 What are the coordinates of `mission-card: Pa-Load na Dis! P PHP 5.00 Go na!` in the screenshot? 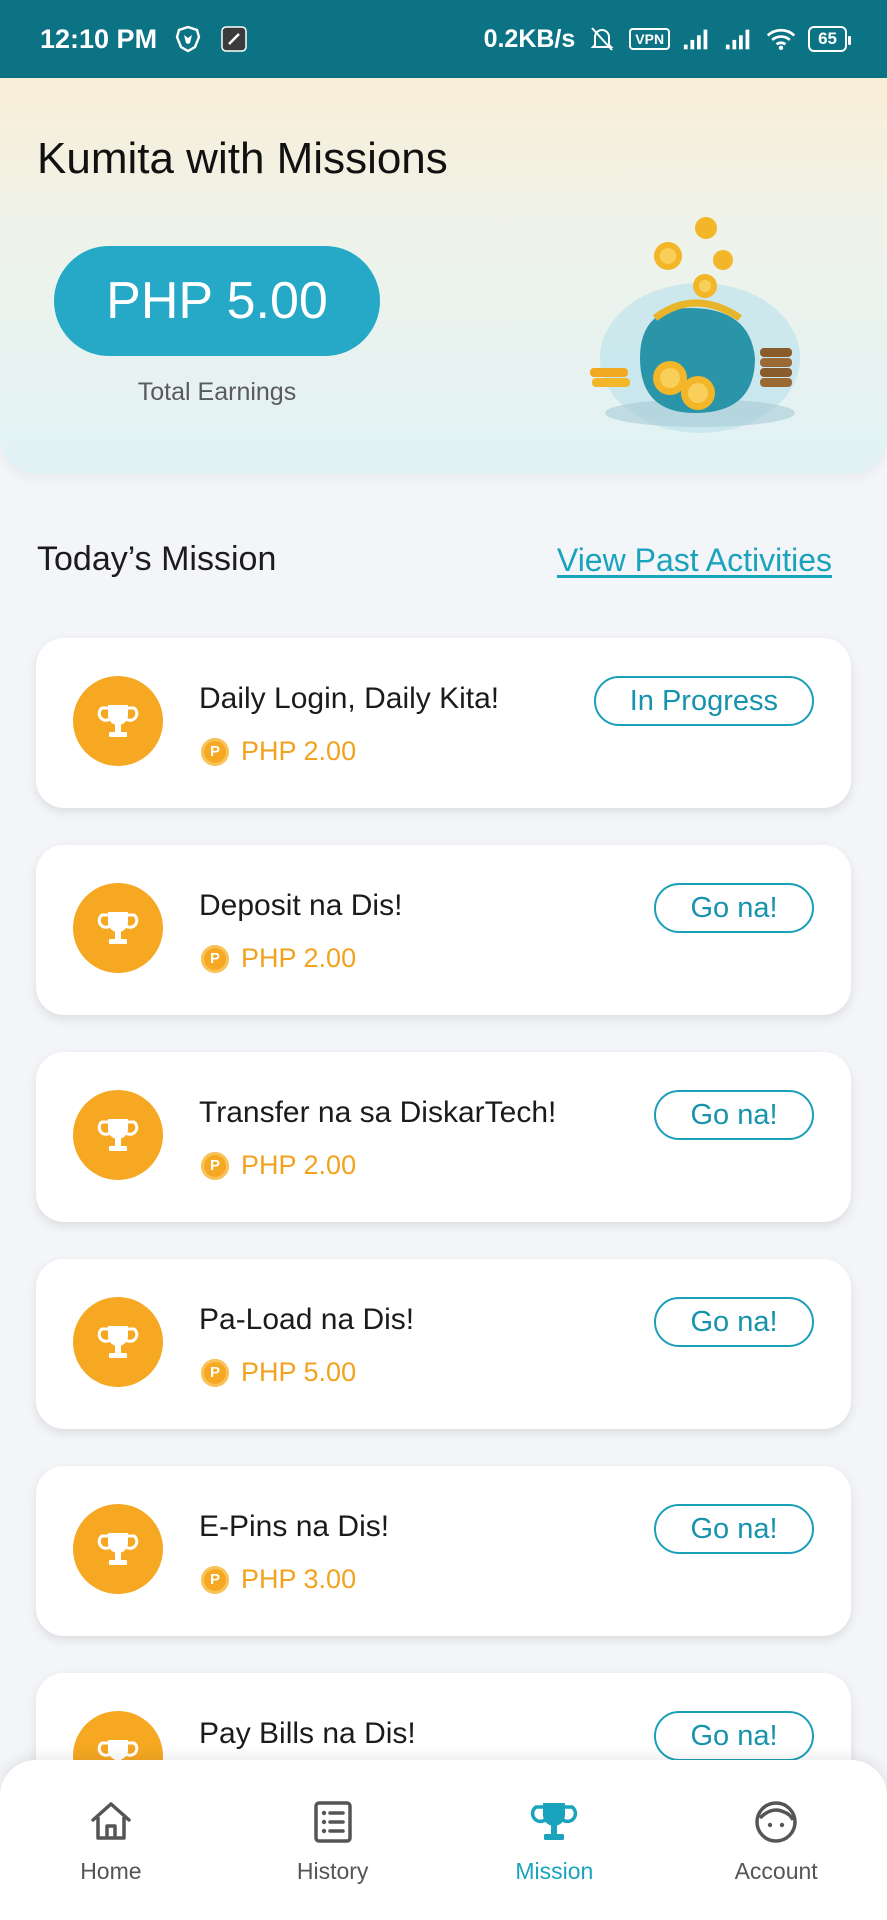 It's located at (443, 1344).